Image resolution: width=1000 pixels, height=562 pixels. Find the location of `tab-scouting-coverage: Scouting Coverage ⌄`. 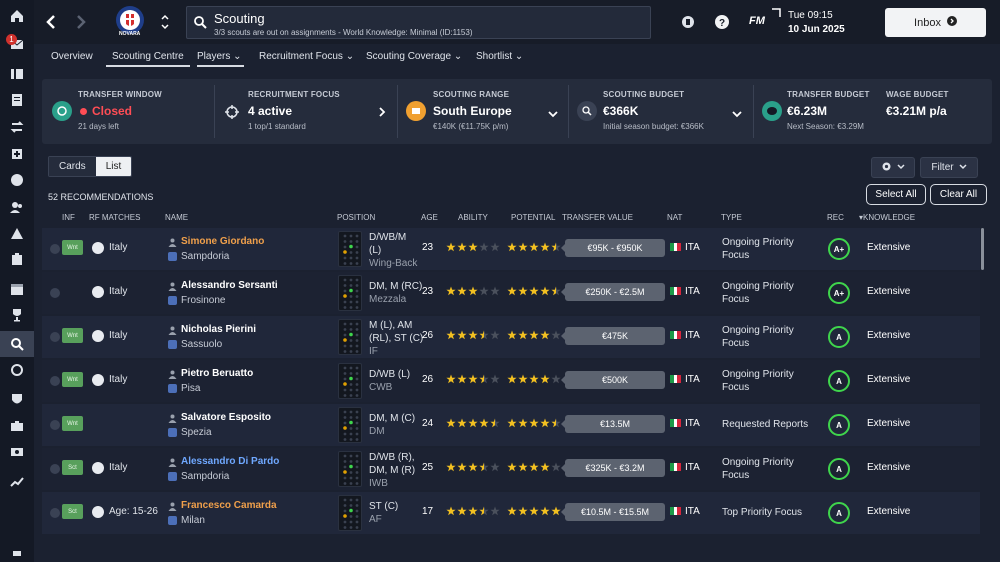

tab-scouting-coverage: Scouting Coverage ⌄ is located at coordinates (414, 56).